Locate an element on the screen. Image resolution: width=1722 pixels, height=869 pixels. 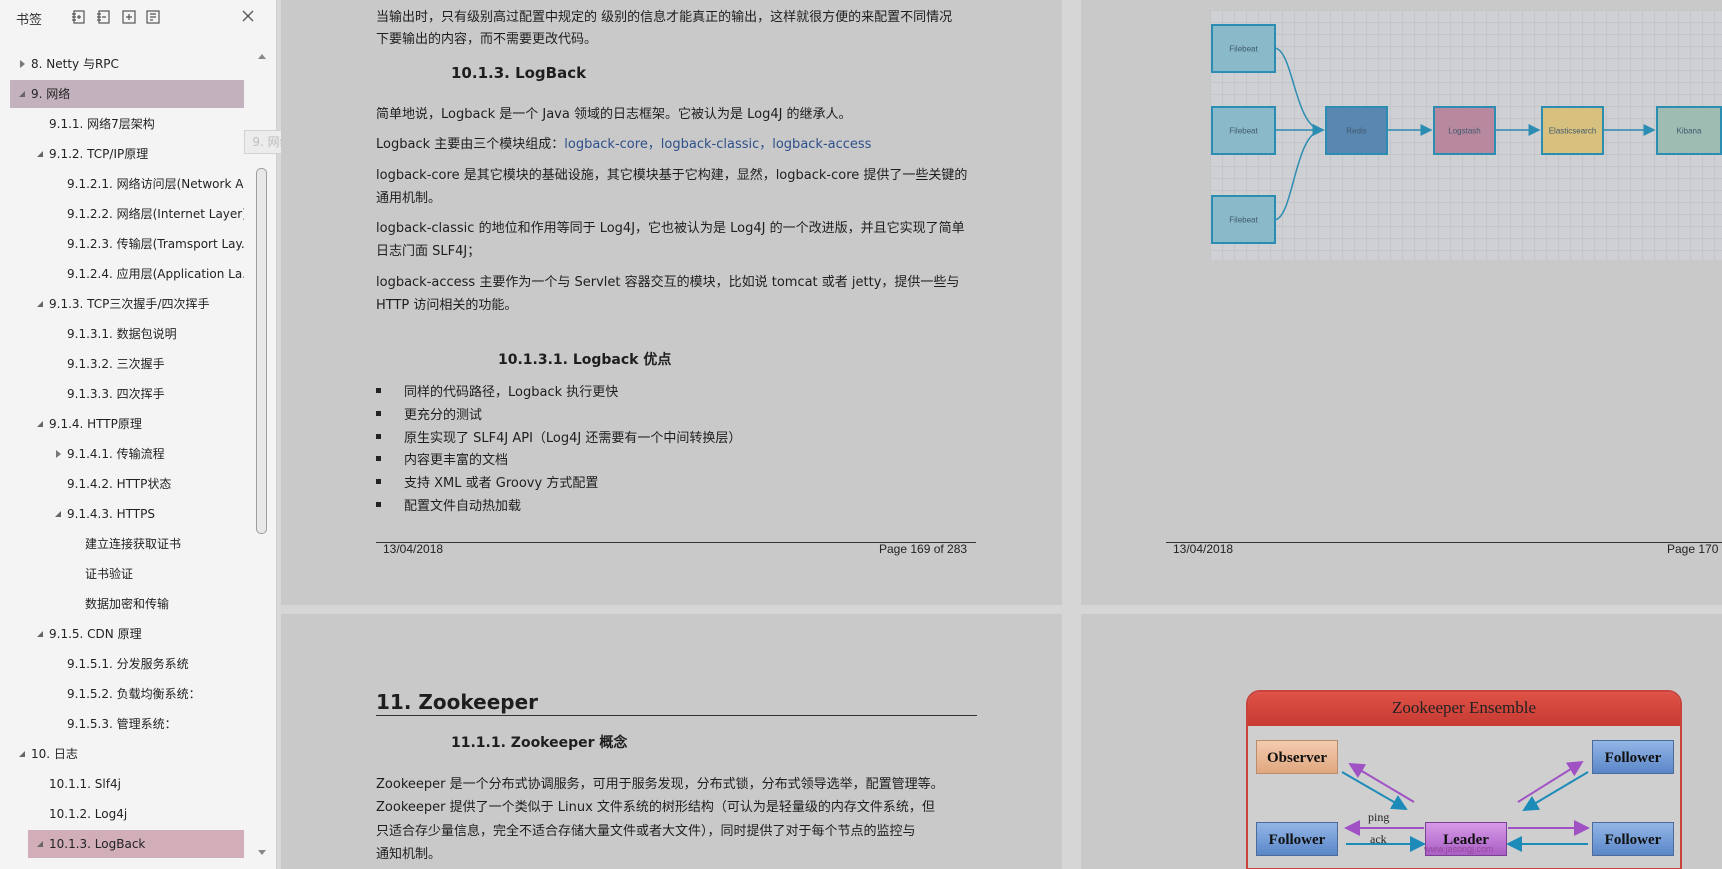
bookmark-item: 9.1.3.1. 数据包说明 is located at coordinates (145, 334).